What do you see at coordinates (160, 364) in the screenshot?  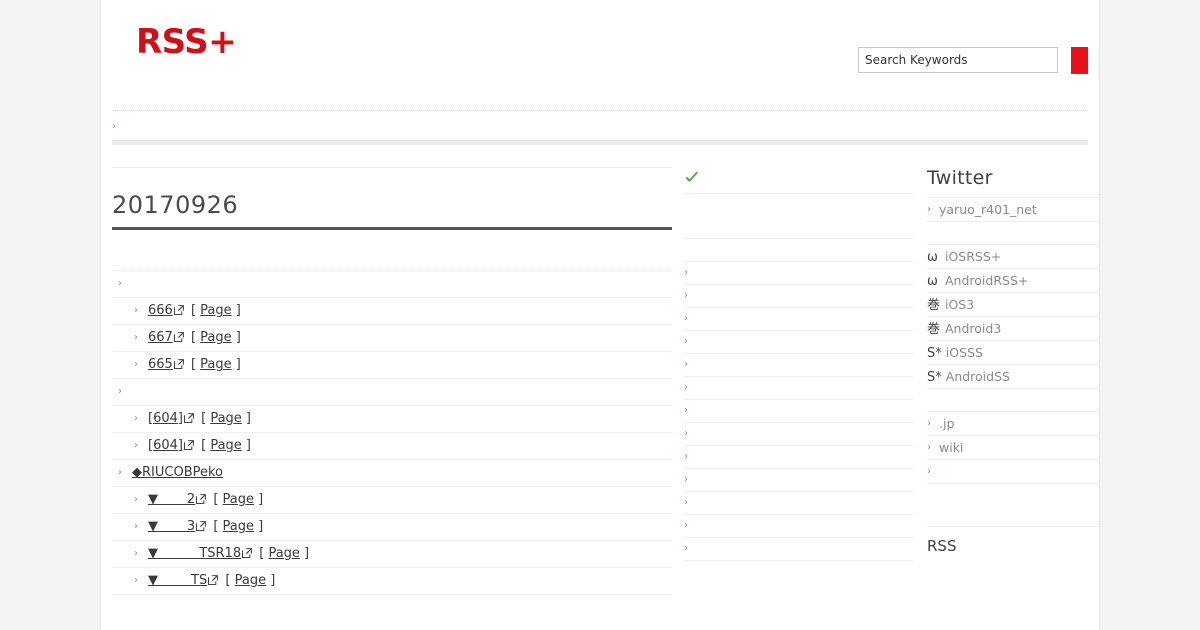 I see `entry-link: 665` at bounding box center [160, 364].